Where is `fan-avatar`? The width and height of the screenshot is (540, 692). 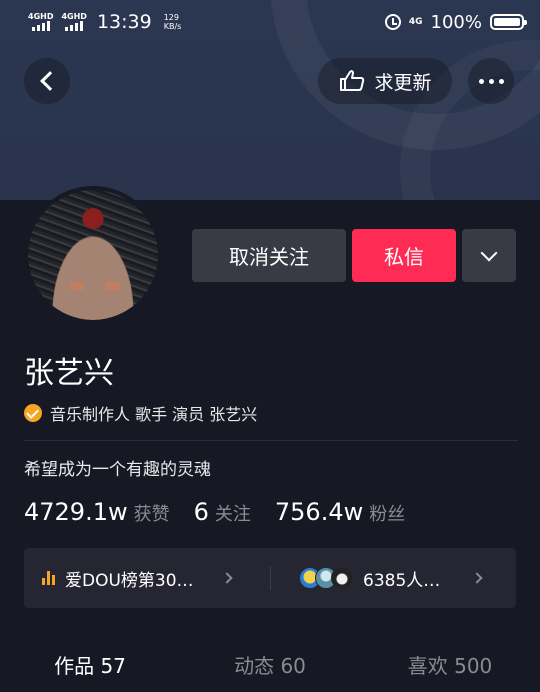 fan-avatar is located at coordinates (342, 578).